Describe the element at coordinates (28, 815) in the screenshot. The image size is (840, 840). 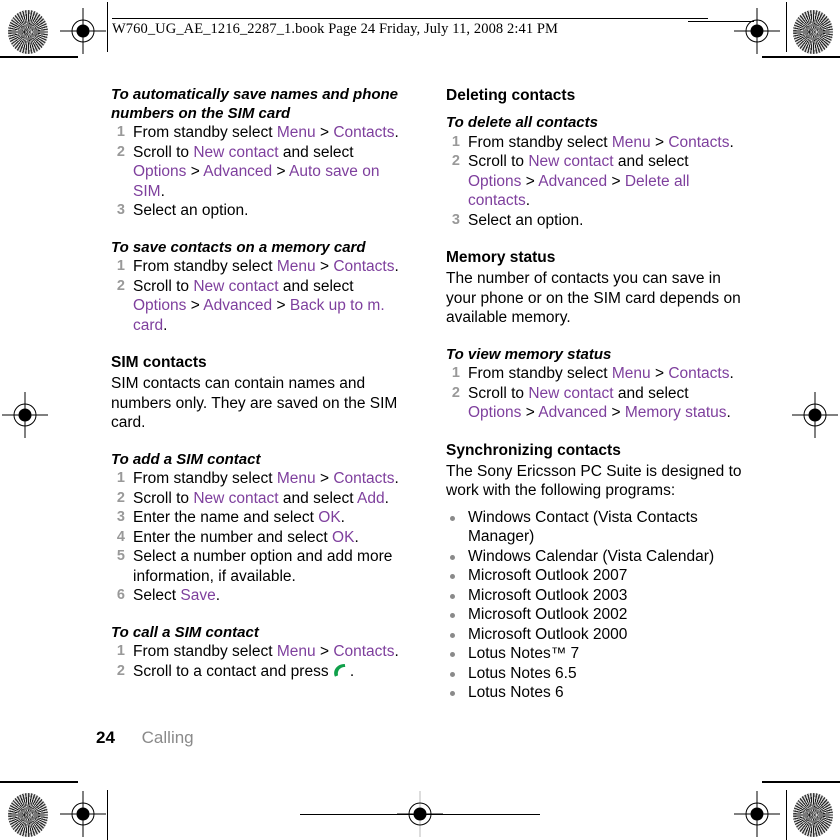
I see `registration-starburst-bottom-left` at that location.